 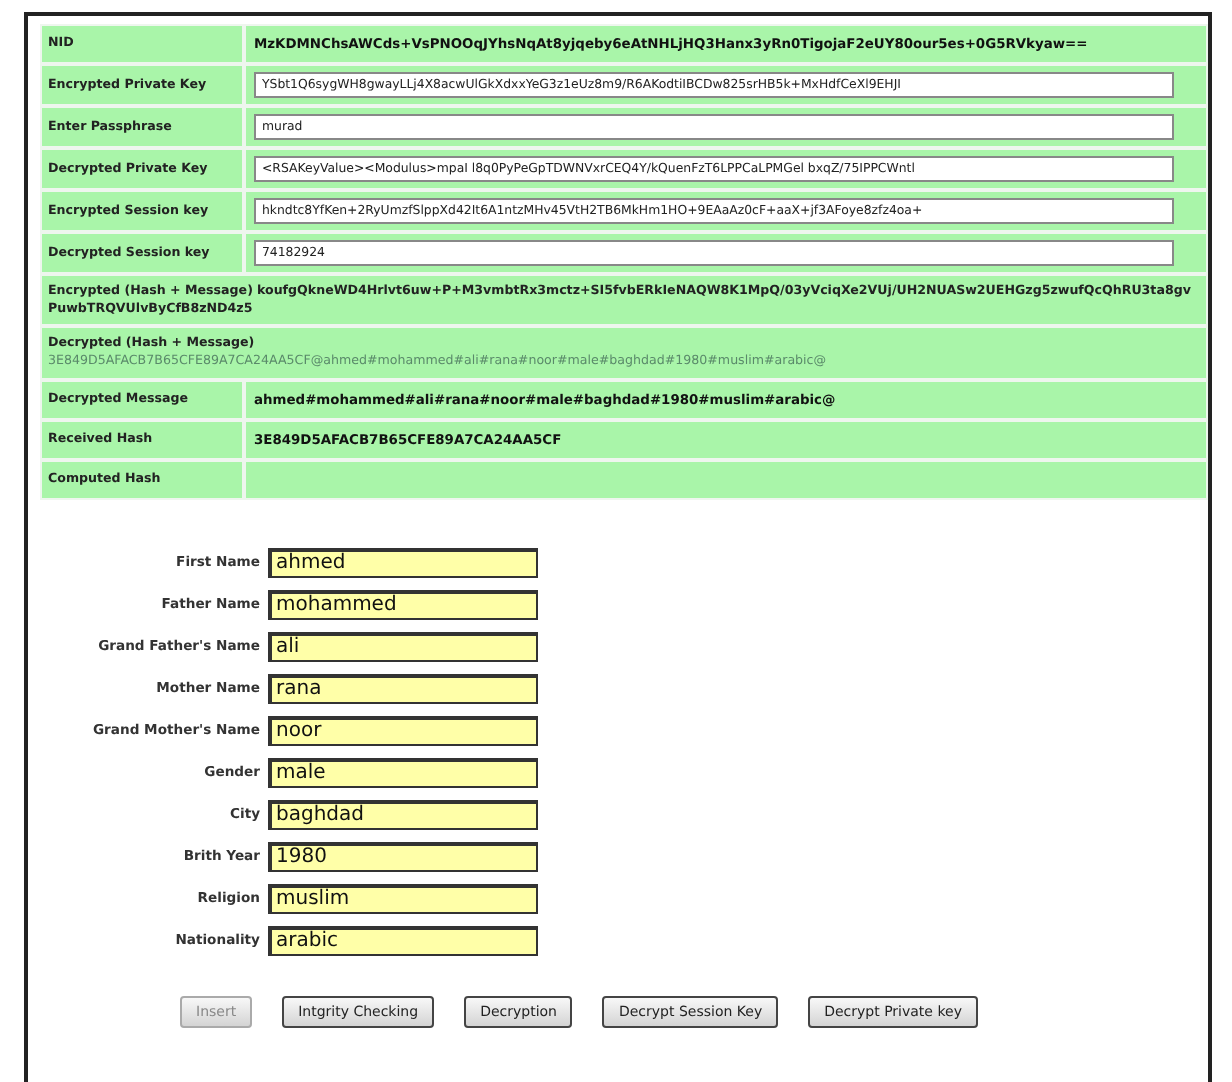 What do you see at coordinates (403, 898) in the screenshot?
I see `input-field: muslim` at bounding box center [403, 898].